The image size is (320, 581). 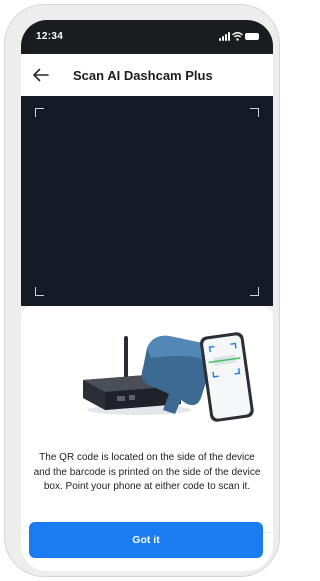 I want to click on app-header: Scan AI Dashcam Plus, so click(x=147, y=75).